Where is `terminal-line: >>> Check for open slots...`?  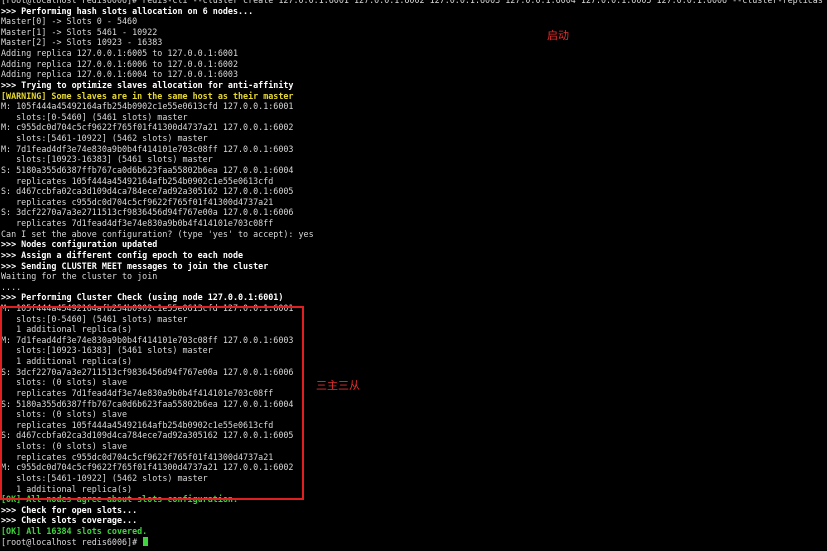
terminal-line: >>> Check for open slots... is located at coordinates (69, 509).